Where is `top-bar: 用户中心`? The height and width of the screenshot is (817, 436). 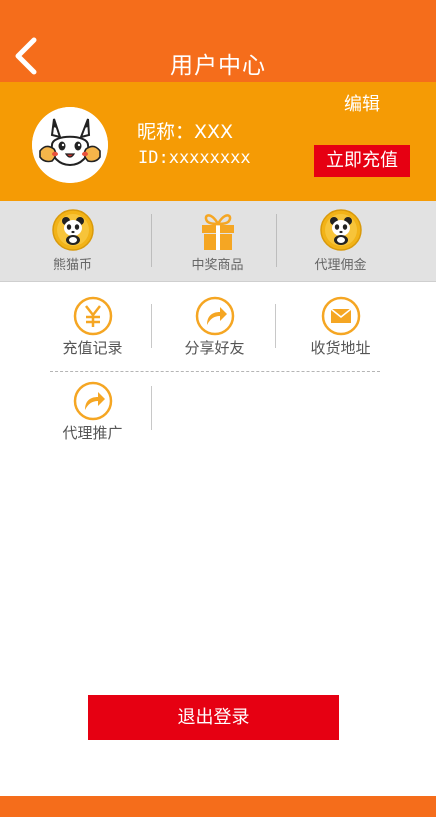
top-bar: 用户中心 is located at coordinates (218, 41).